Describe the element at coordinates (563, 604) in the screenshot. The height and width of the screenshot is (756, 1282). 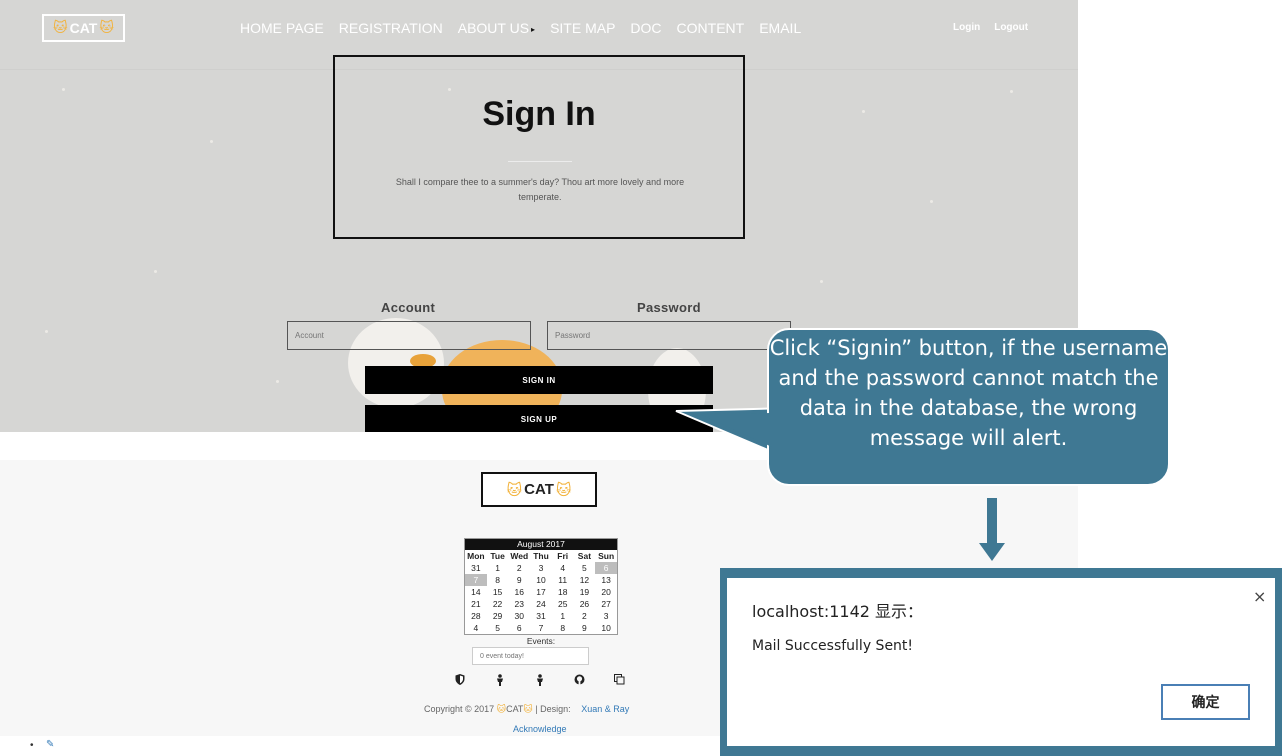
I see `calendar-day: 25` at that location.